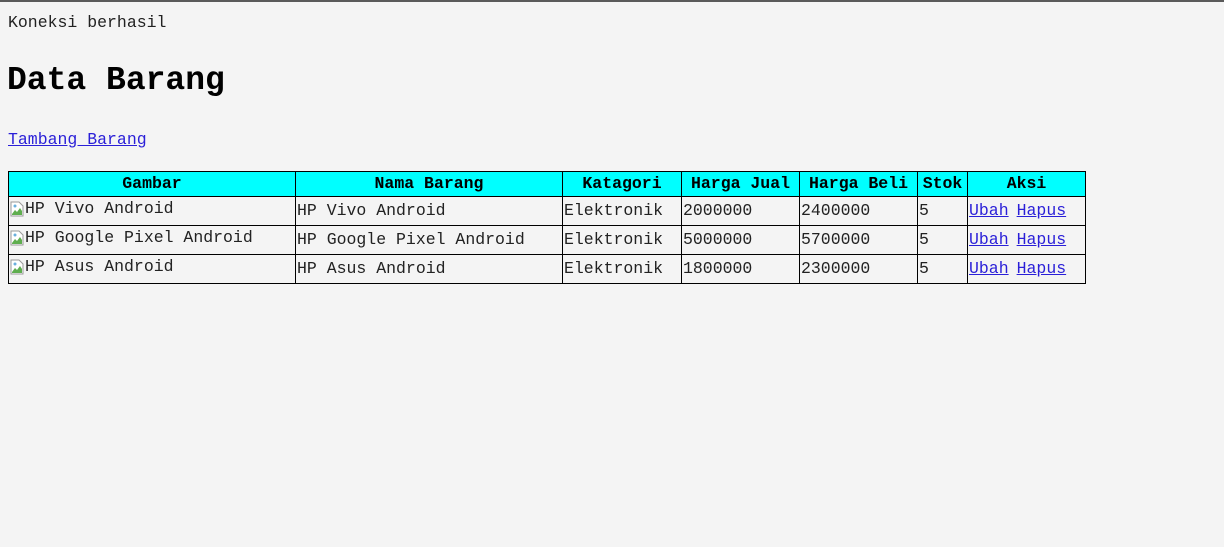  I want to click on item-buy-price: 2400000, so click(858, 211).